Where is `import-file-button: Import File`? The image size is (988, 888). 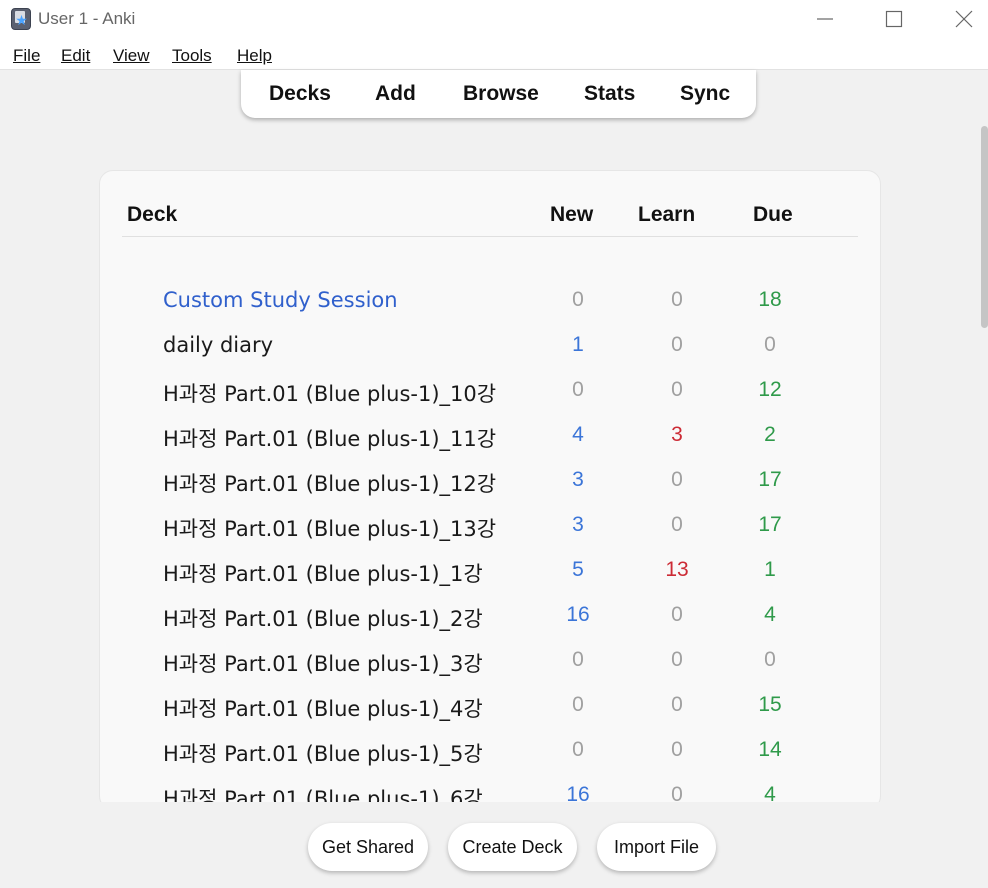
import-file-button: Import File is located at coordinates (656, 847).